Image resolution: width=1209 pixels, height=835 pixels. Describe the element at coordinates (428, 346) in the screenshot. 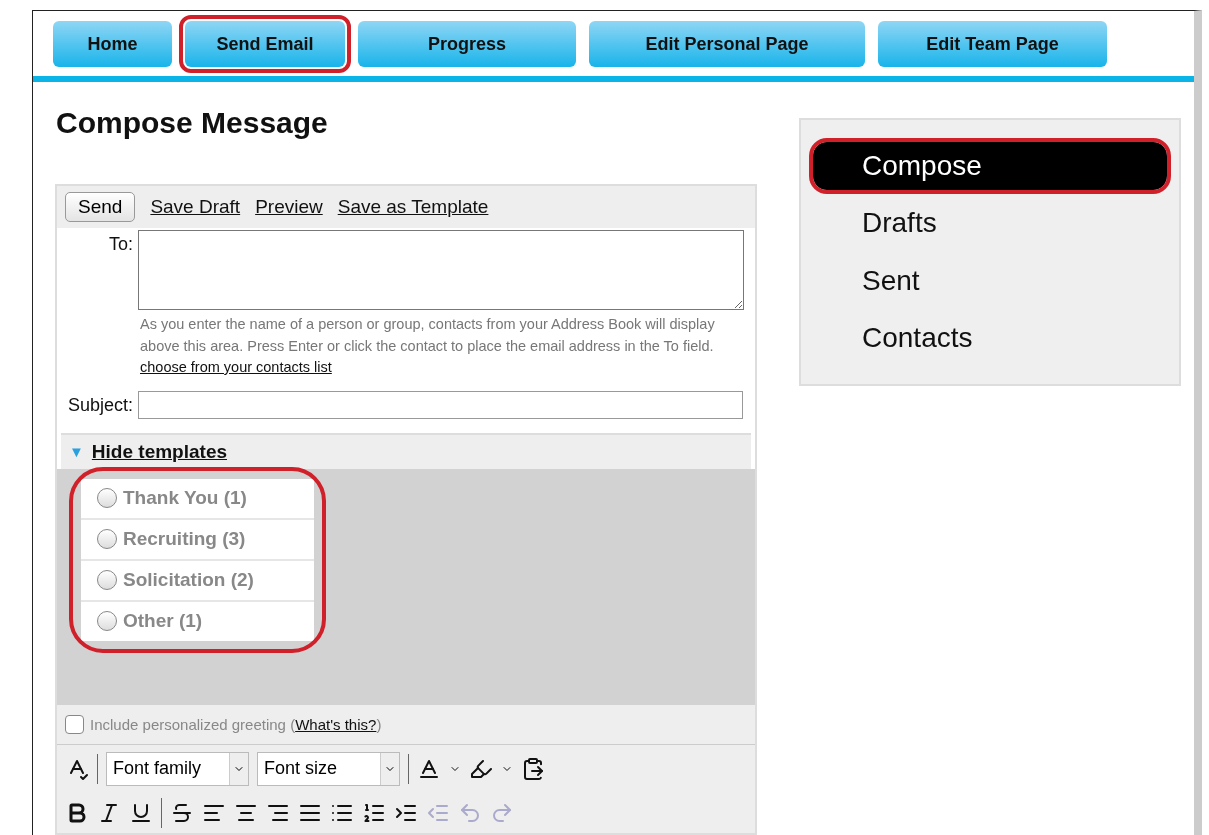

I see `to-help-text: As you enter the name of a person or group, contacts from your Address Book will display above this area. Press Enter or click the contact to place the email address in the To field. choose from your contacts list` at that location.